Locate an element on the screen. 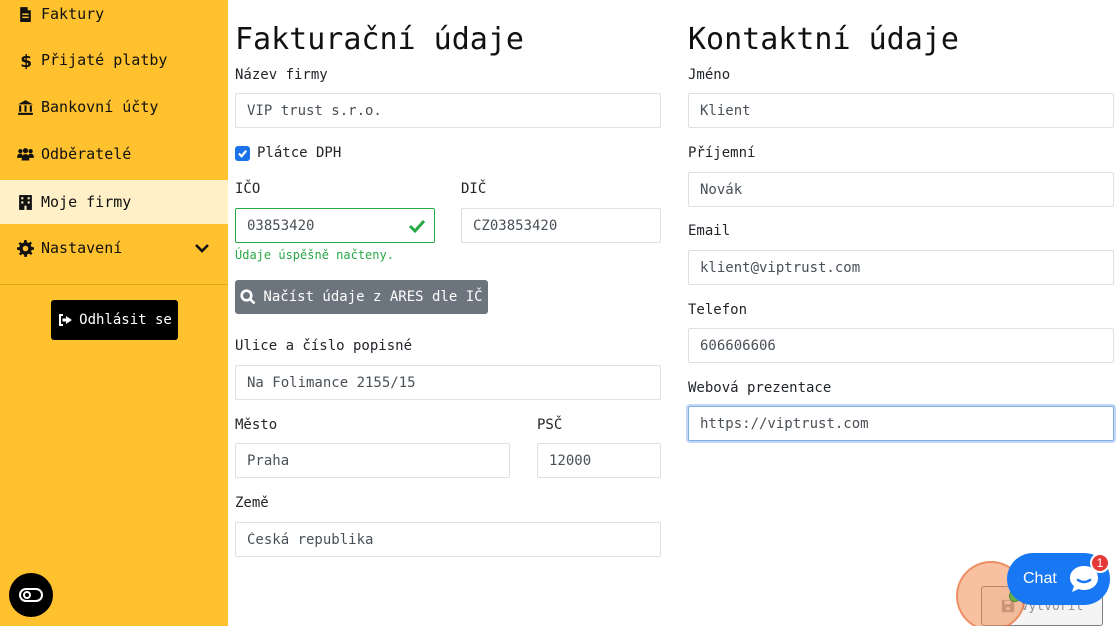  sidebar-item-label: Odběratelé is located at coordinates (86, 154).